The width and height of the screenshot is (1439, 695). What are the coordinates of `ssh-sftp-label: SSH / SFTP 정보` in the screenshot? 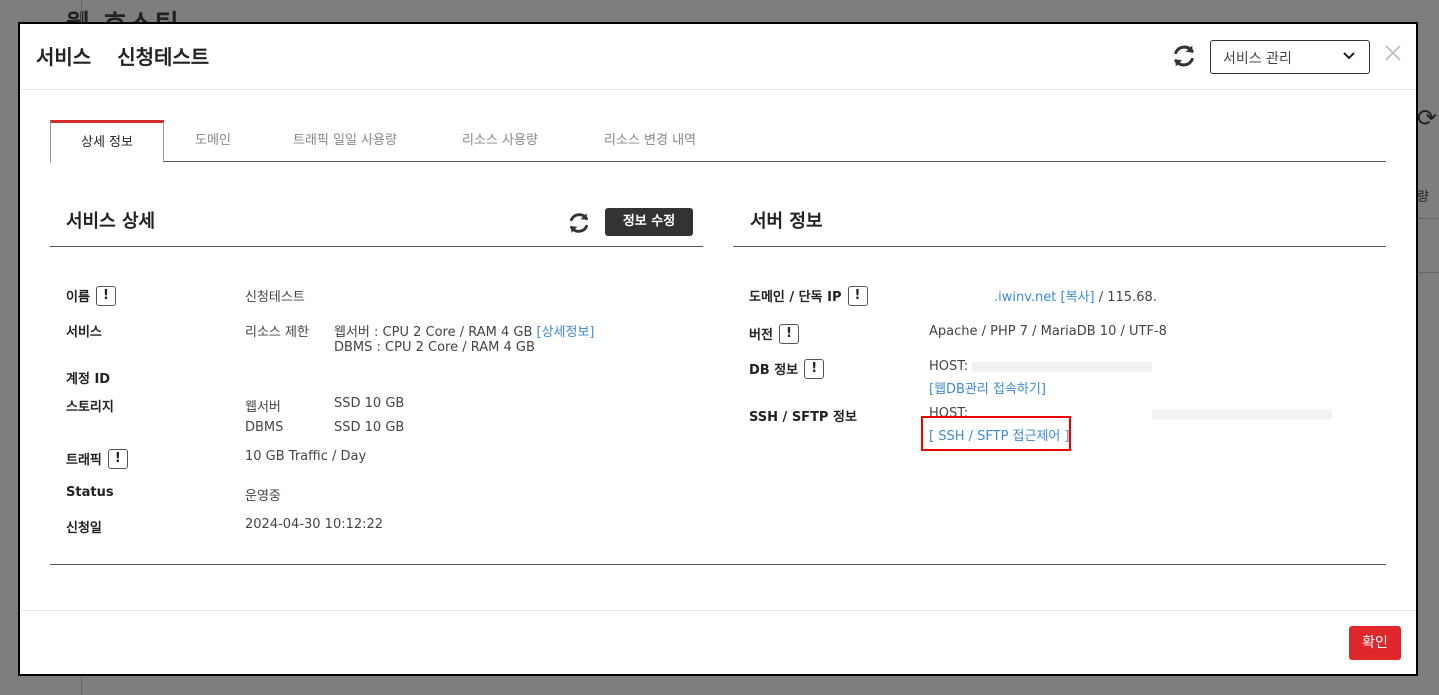 It's located at (803, 417).